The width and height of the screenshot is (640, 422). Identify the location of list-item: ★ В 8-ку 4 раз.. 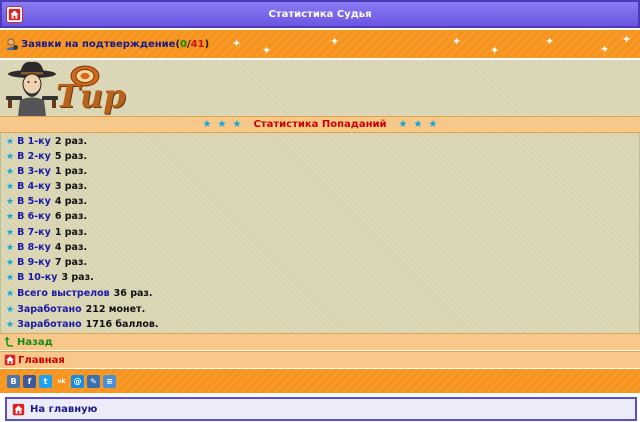
(46, 247).